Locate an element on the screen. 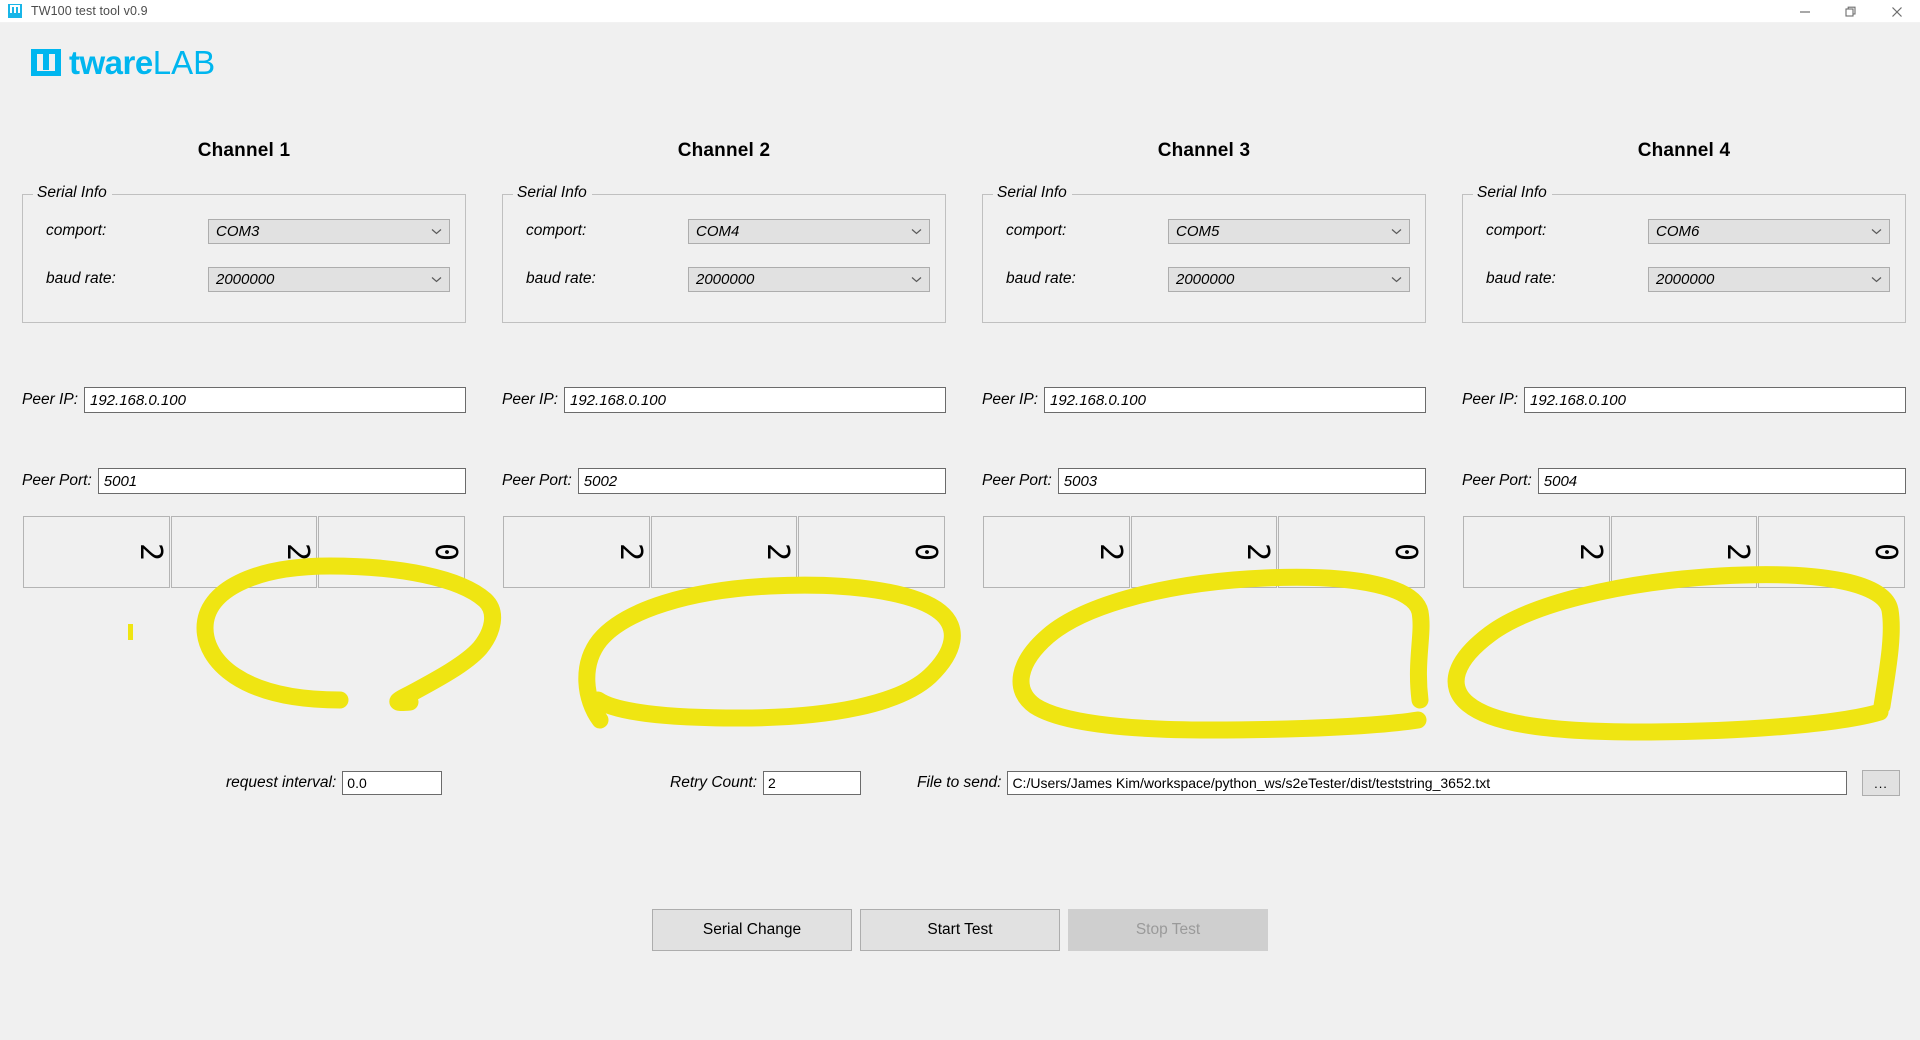 This screenshot has width=1920, height=1040. comport-value: COM3 is located at coordinates (238, 231).